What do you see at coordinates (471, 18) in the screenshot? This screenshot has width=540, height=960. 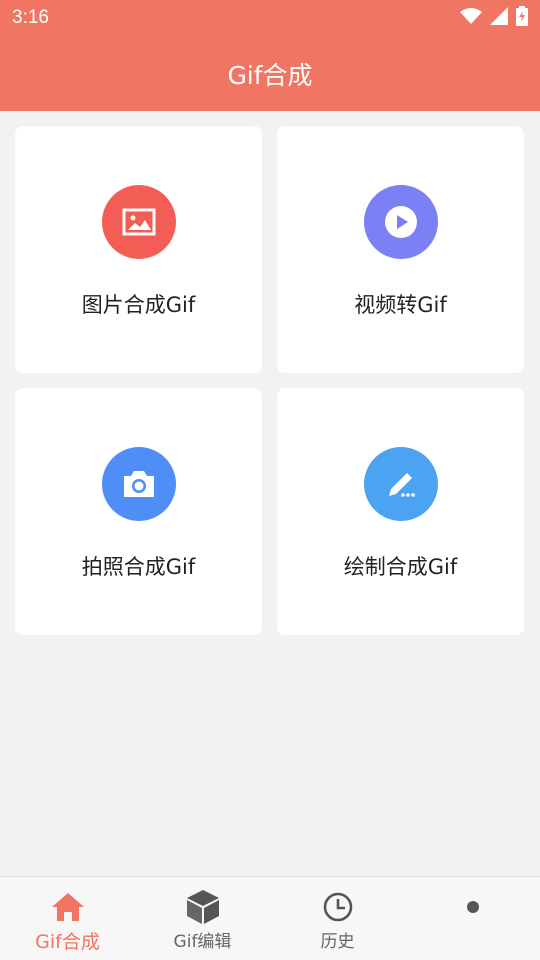 I see `wifi-icon` at bounding box center [471, 18].